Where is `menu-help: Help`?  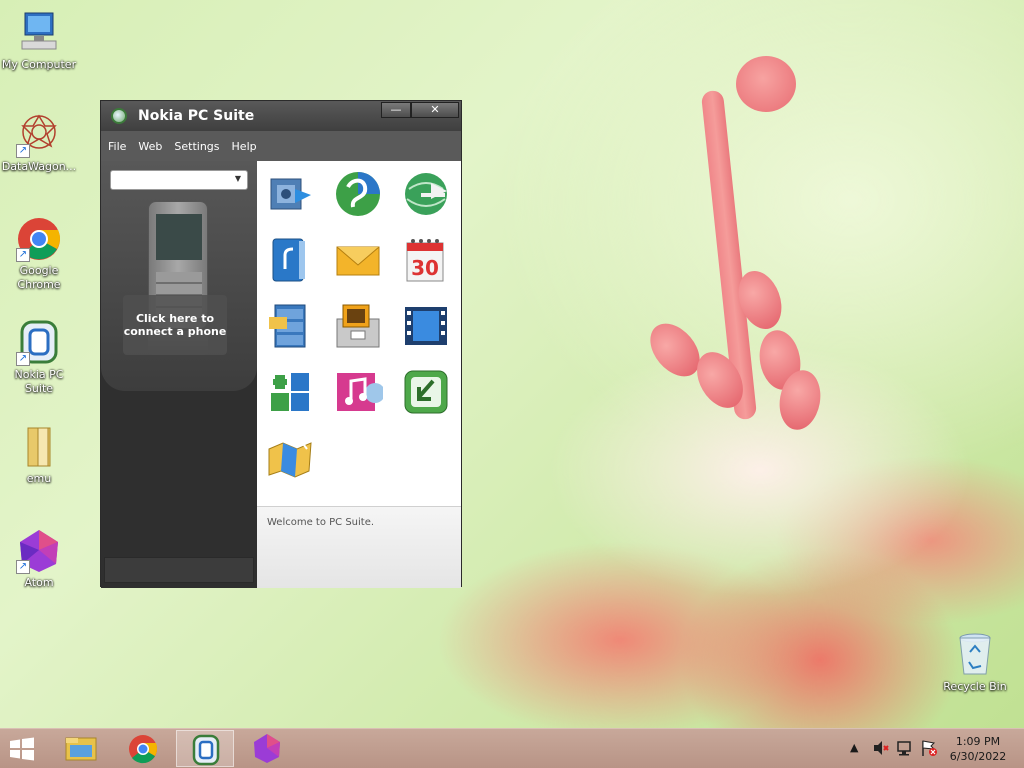
menu-help: Help is located at coordinates (244, 146).